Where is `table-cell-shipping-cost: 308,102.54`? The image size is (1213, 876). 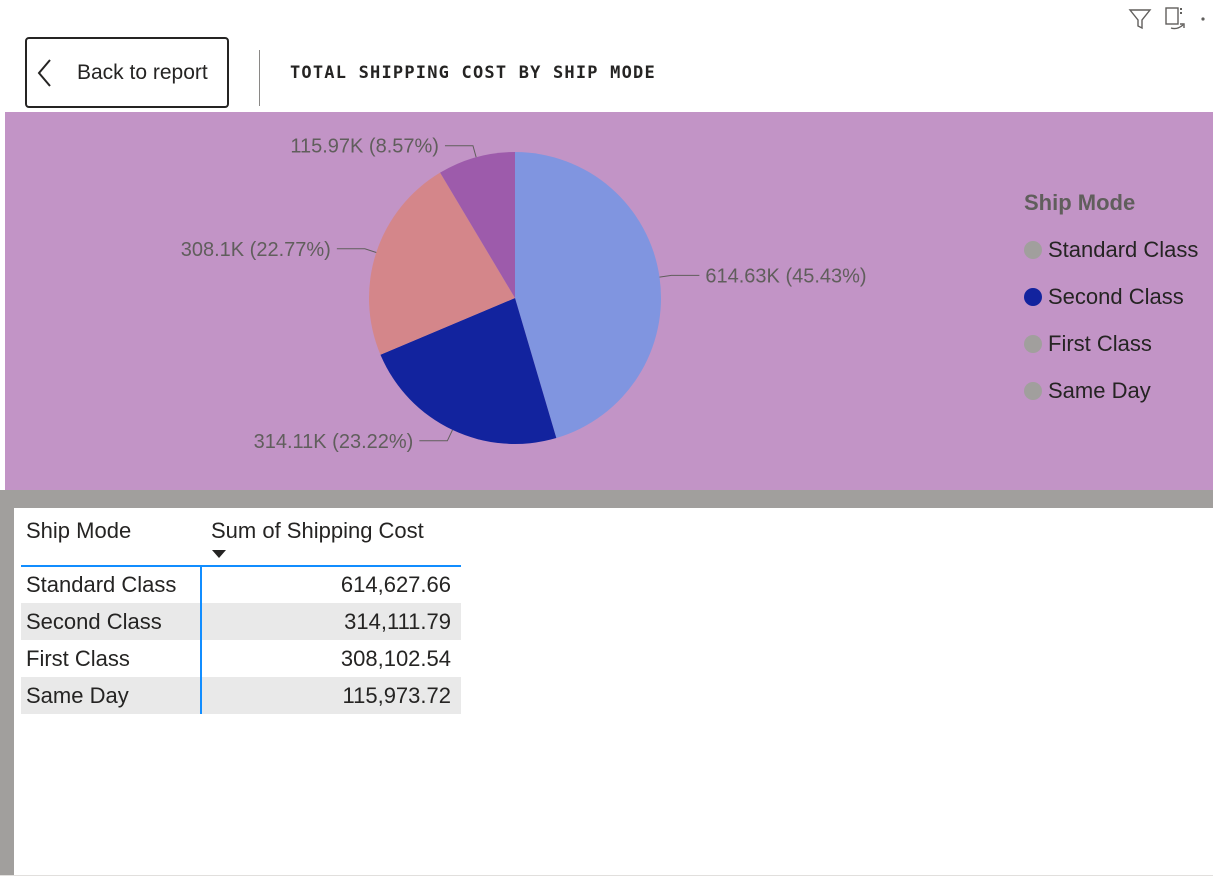 table-cell-shipping-cost: 308,102.54 is located at coordinates (395, 658).